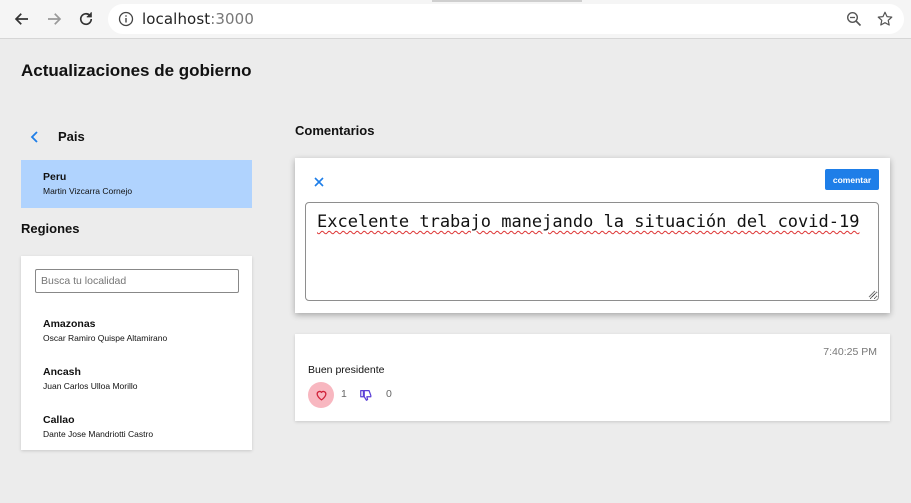  What do you see at coordinates (54, 19) in the screenshot?
I see `forward-icon` at bounding box center [54, 19].